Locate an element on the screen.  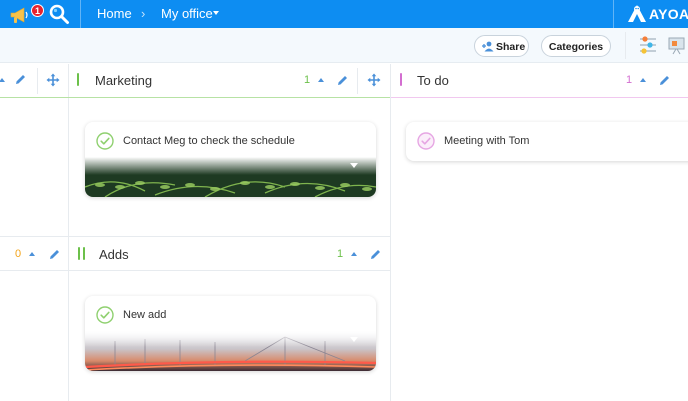
search-icon is located at coordinates (59, 14).